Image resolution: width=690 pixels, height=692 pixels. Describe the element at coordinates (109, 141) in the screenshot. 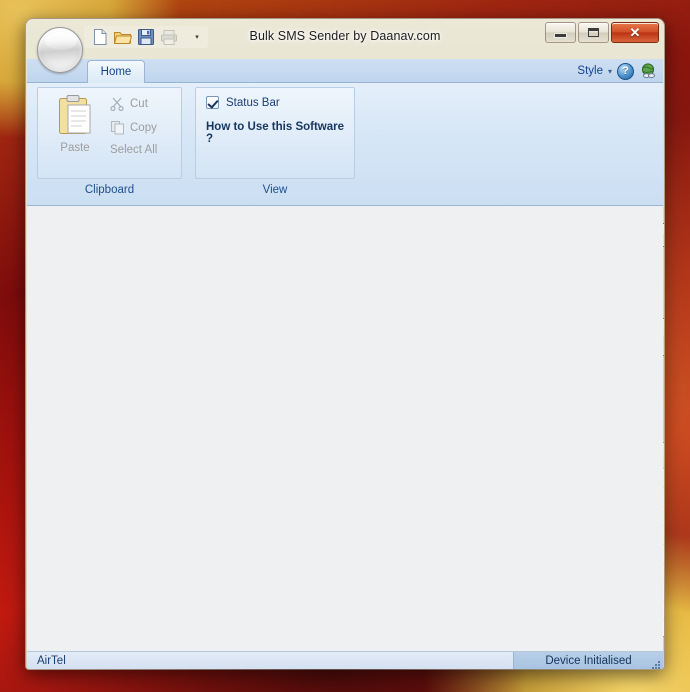

I see `ribbon-group-clipboard: Paste Cut Copy Select All Clipboard` at that location.